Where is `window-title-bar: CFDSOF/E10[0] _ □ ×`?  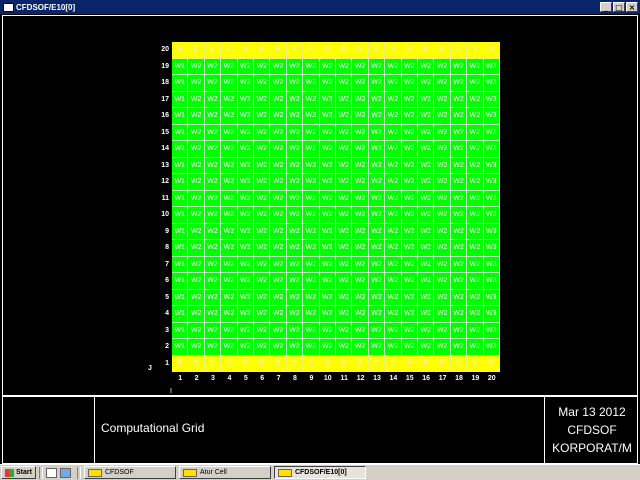
window-title-bar: CFDSOF/E10[0] _ □ × is located at coordinates (320, 7).